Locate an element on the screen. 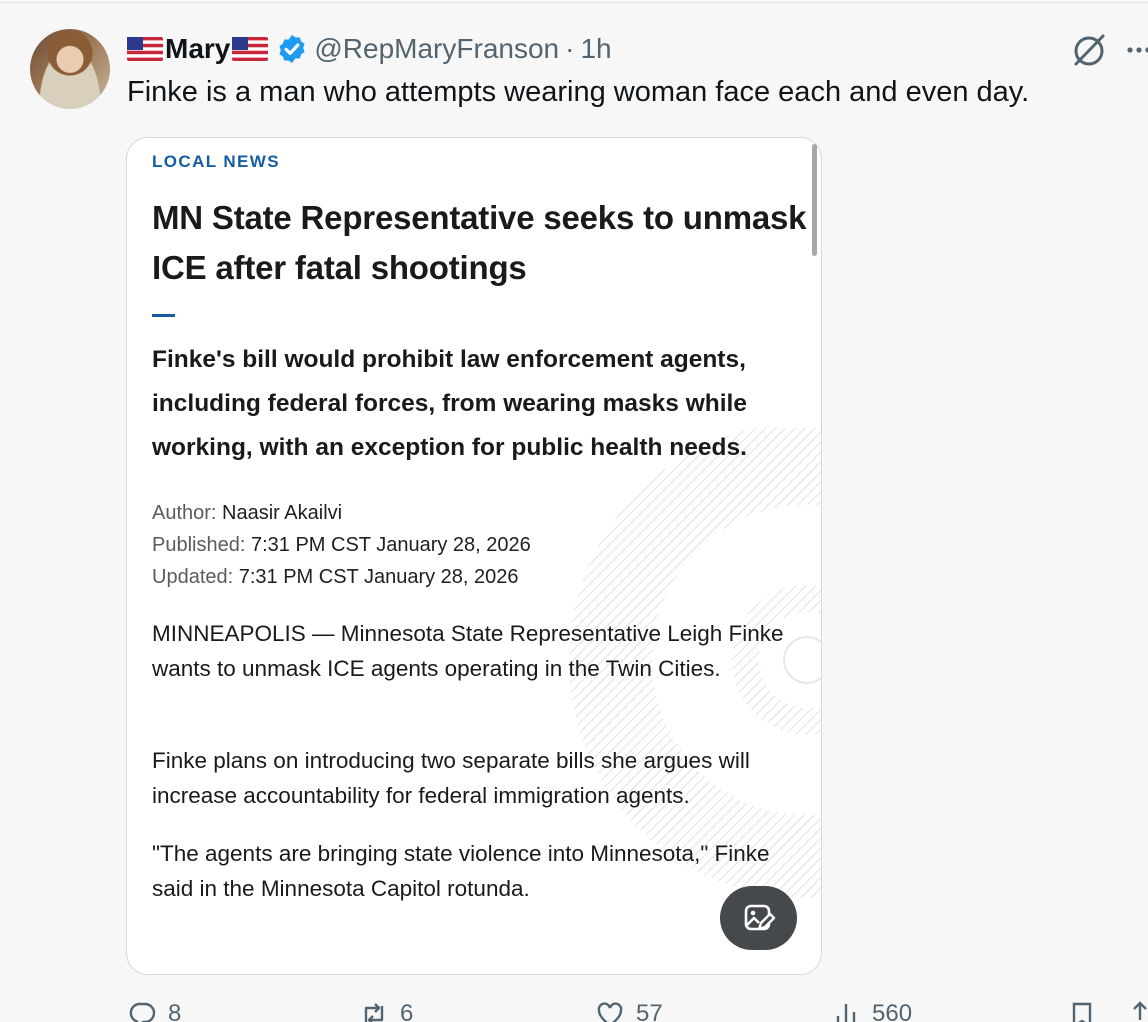 Image resolution: width=1148 pixels, height=1022 pixels. card-scrollbar is located at coordinates (814, 200).